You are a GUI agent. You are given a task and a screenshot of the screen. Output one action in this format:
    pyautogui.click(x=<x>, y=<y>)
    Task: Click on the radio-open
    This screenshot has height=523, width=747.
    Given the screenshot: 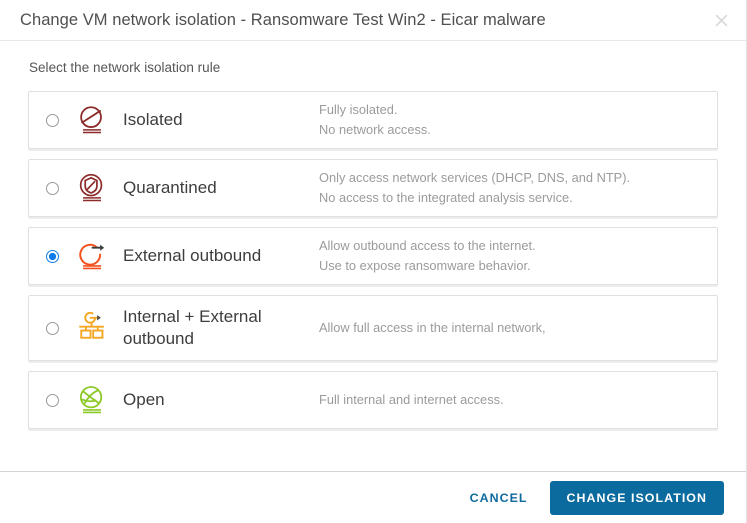 What is the action you would take?
    pyautogui.click(x=52, y=400)
    